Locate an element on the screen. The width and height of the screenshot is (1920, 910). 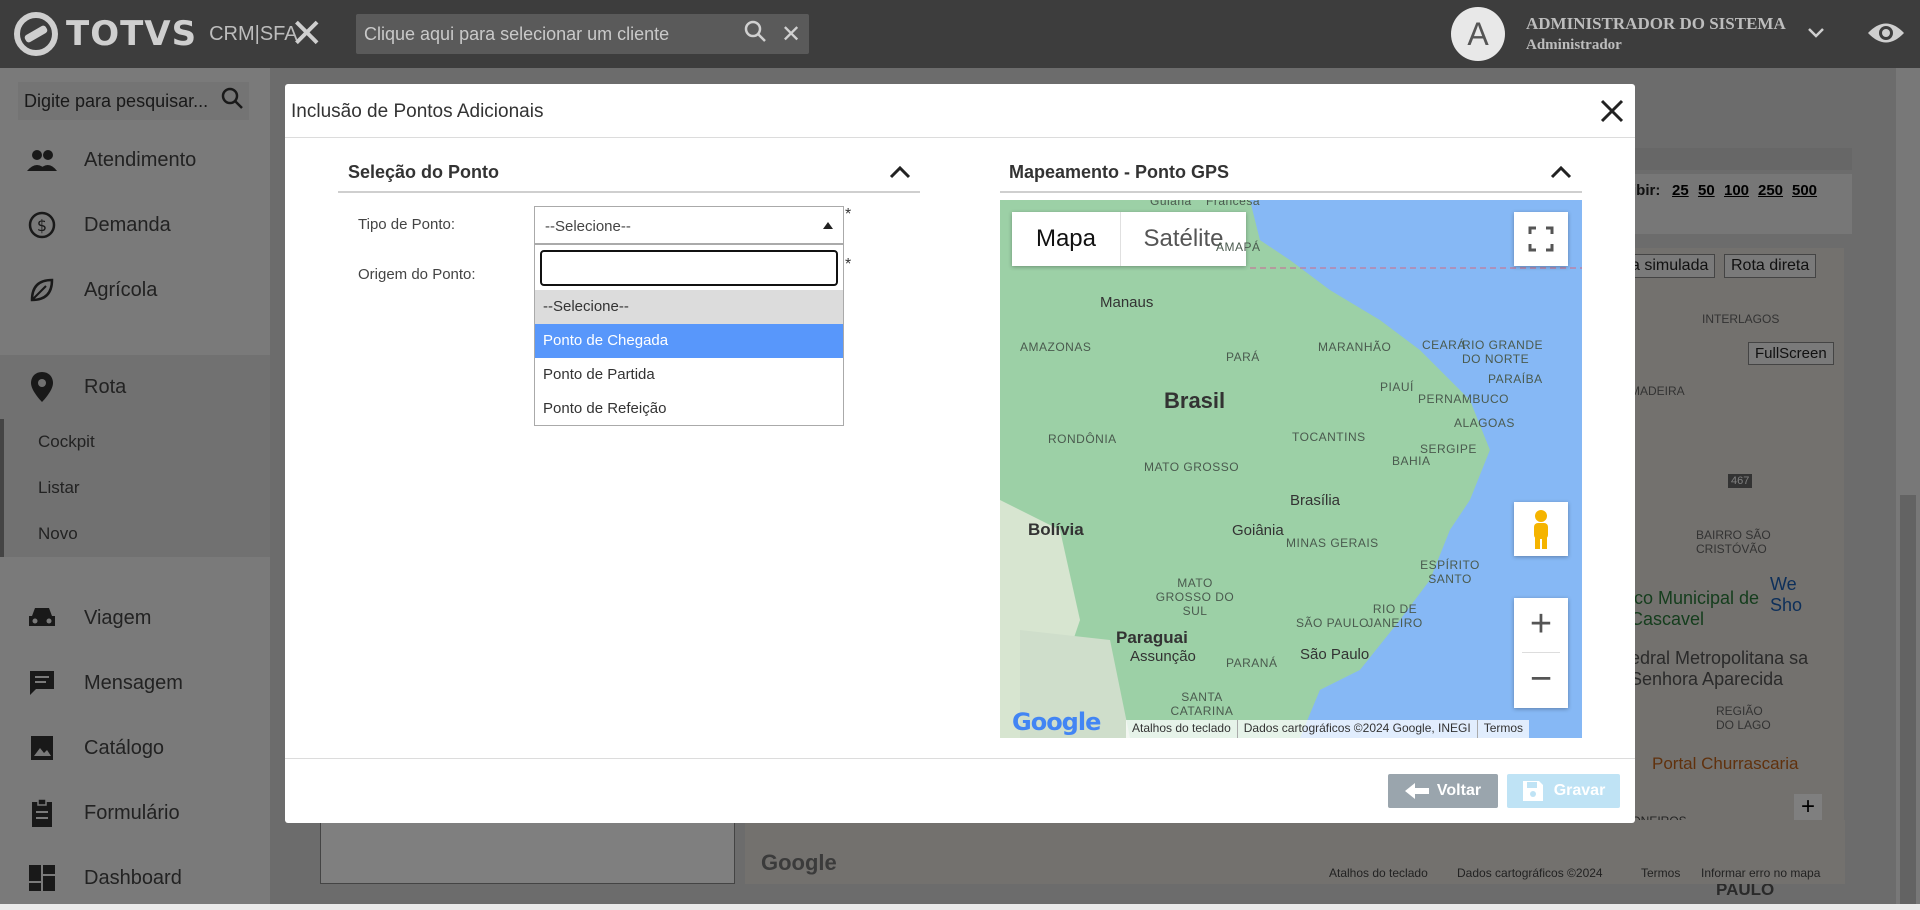
map-state: SANTA CATARINA is located at coordinates (1202, 704).